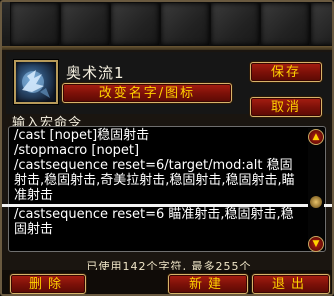  Describe the element at coordinates (316, 244) in the screenshot. I see `scroll-down-icon: ▼` at that location.